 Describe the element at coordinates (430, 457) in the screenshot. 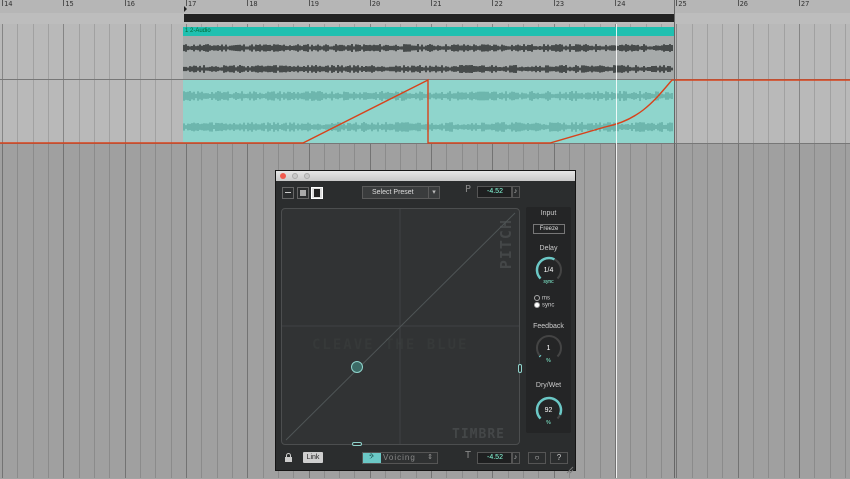

I see `updown-arrows-icon: ⇕` at that location.